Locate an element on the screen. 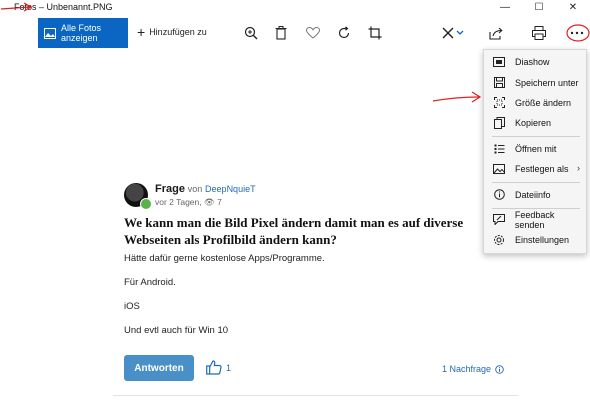  question-body-3: iOS is located at coordinates (132, 306).